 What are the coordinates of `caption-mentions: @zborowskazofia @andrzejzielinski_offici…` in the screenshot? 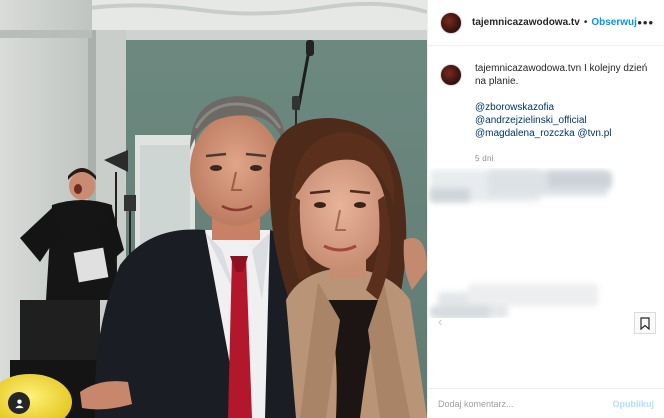 It's located at (563, 120).